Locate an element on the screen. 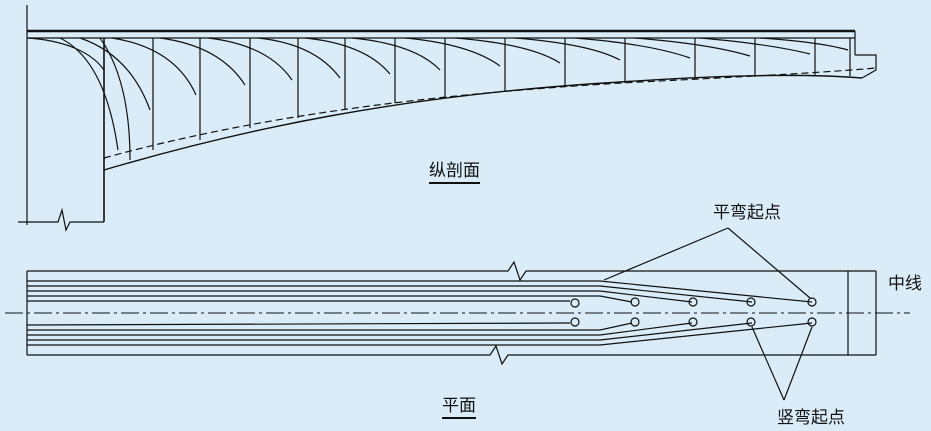 Image resolution: width=931 pixels, height=431 pixels. centerline-label: 中线 is located at coordinates (905, 284).